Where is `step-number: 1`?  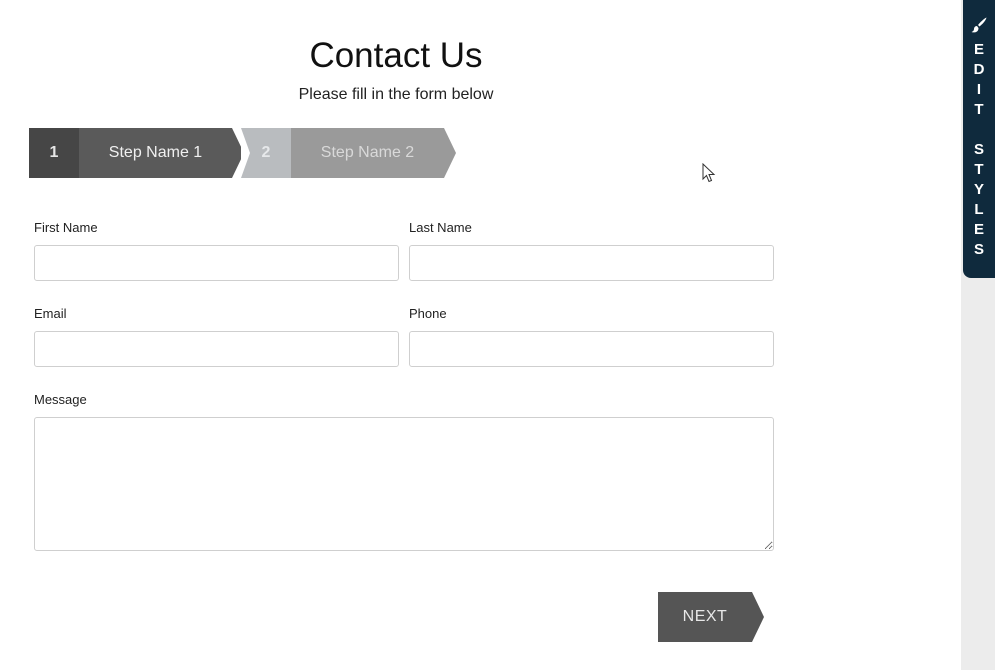
step-number: 1 is located at coordinates (54, 153).